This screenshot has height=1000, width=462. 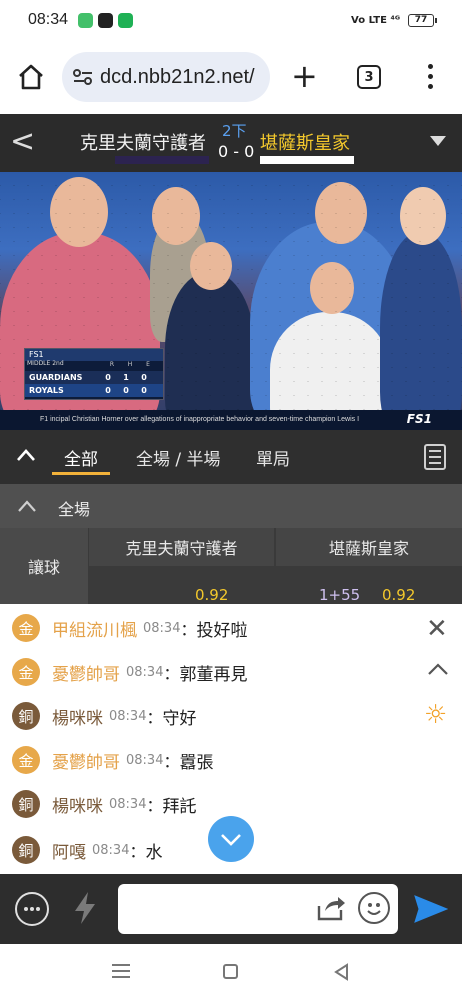 What do you see at coordinates (126, 20) in the screenshot?
I see `shield-app-icon` at bounding box center [126, 20].